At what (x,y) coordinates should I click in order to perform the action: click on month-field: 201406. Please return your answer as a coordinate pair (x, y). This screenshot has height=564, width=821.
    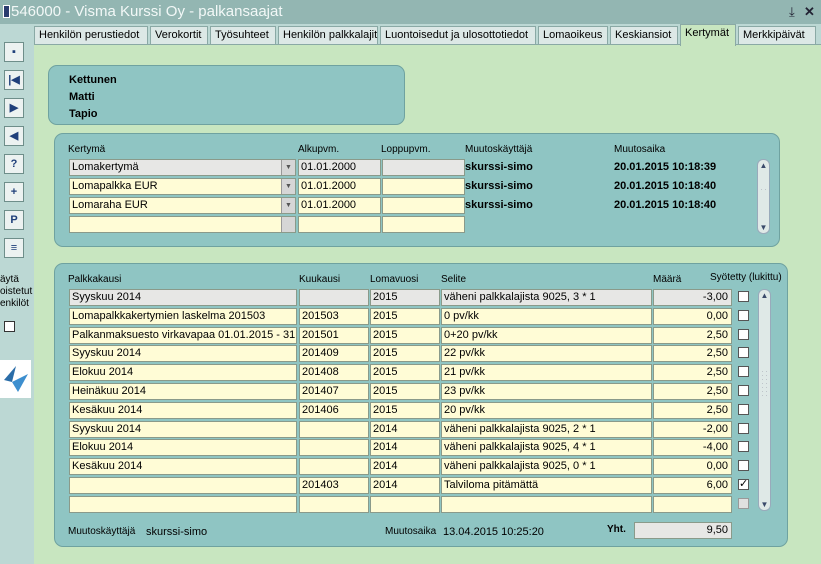
    Looking at the image, I should click on (334, 410).